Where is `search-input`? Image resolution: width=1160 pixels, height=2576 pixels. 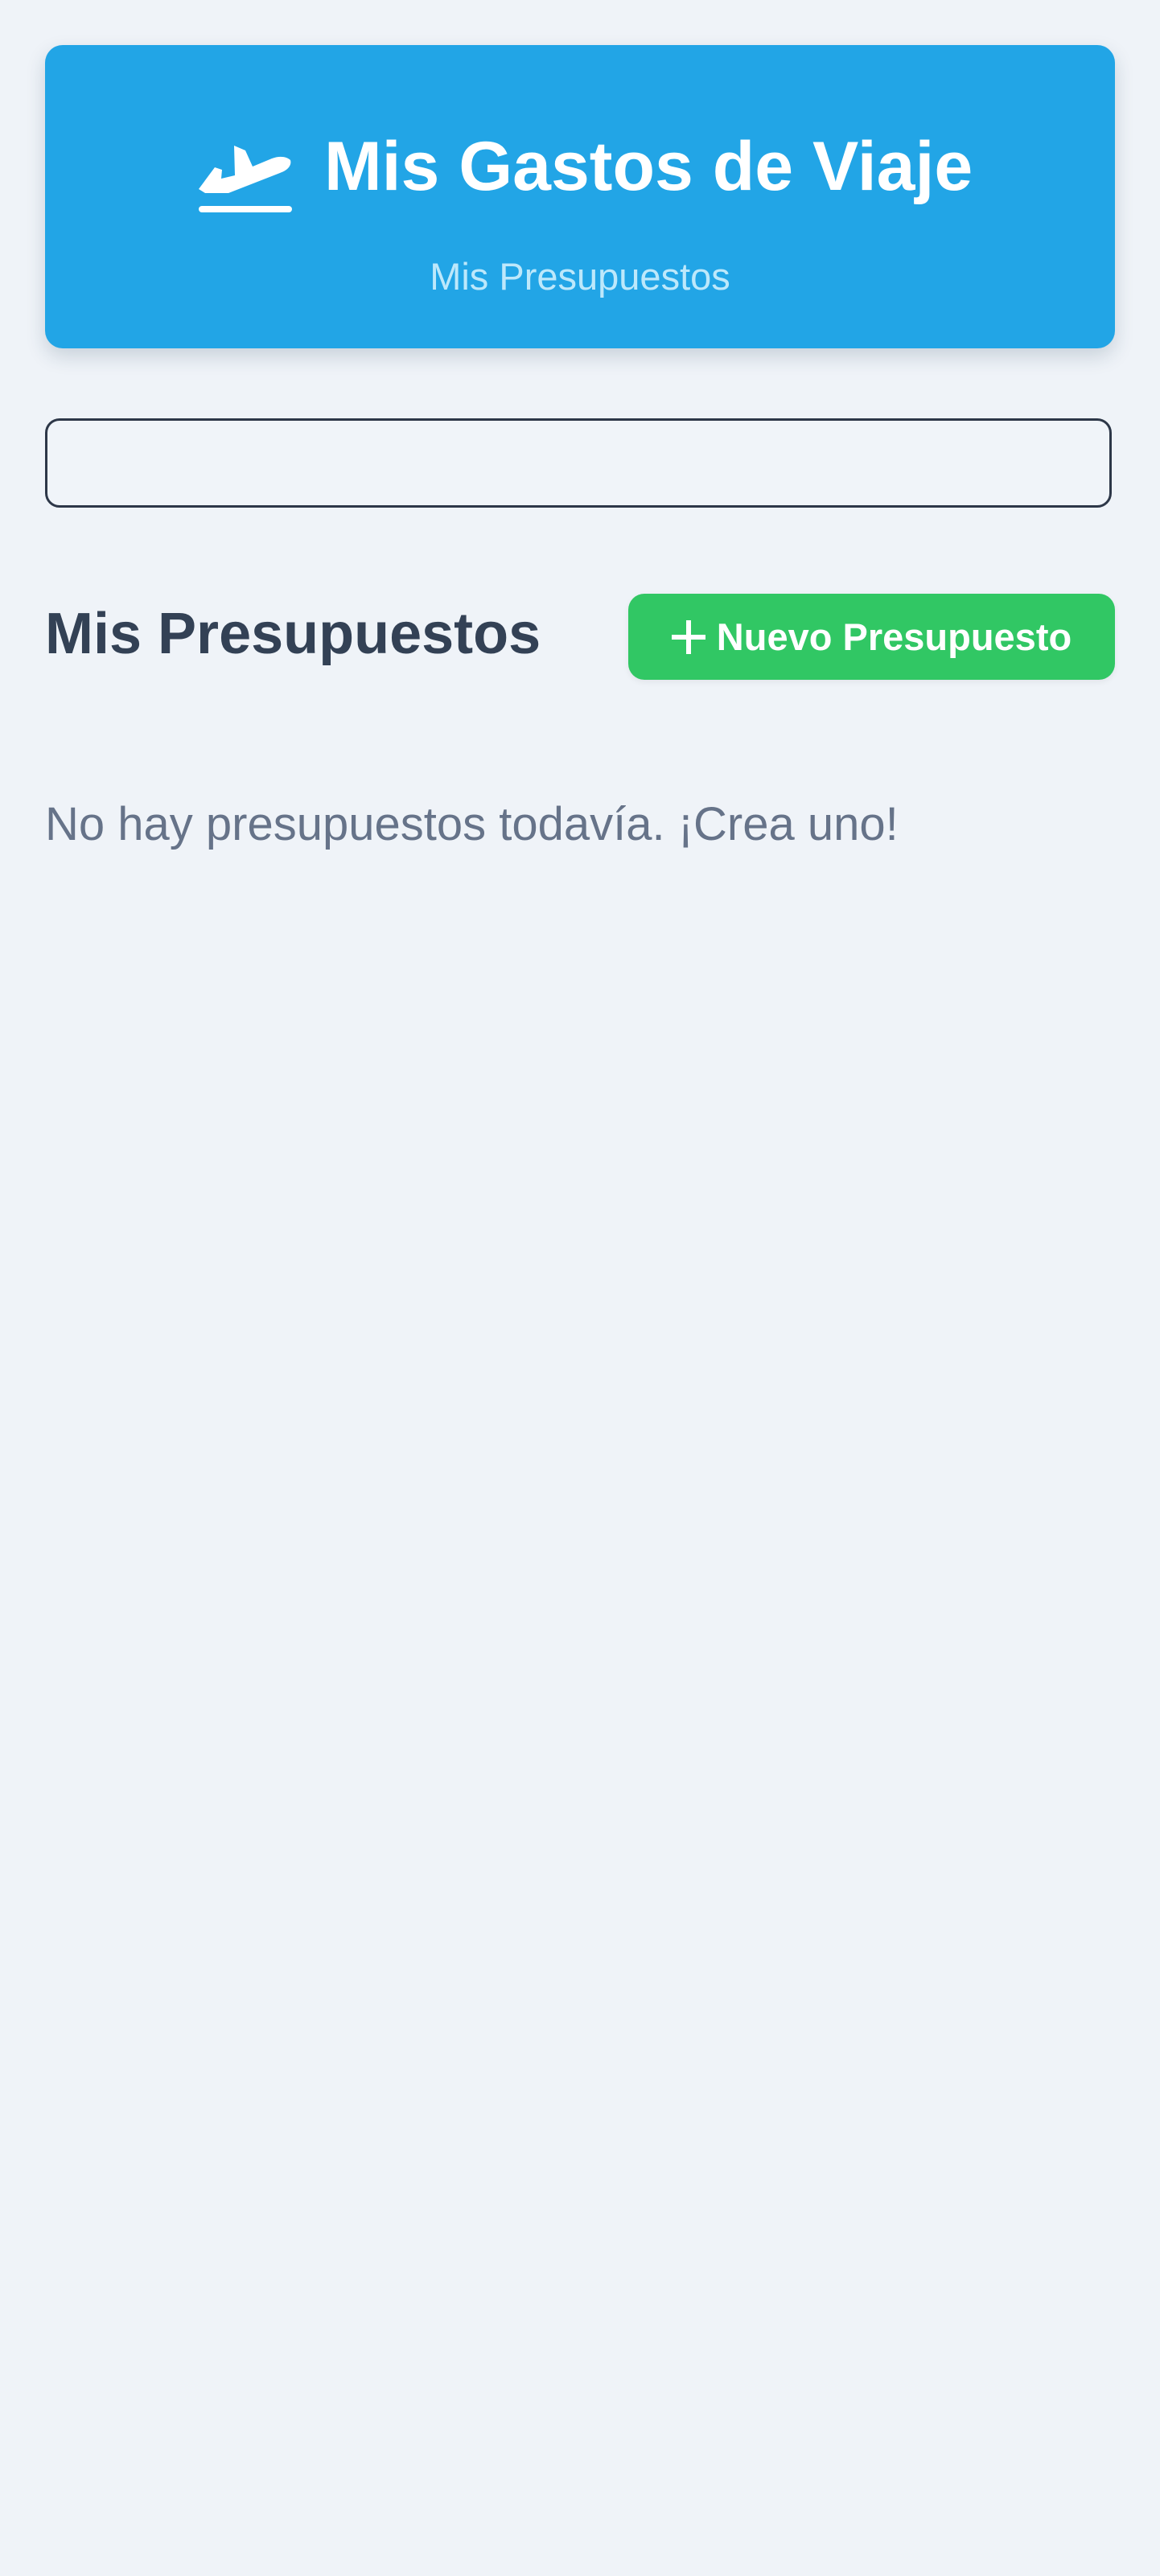 search-input is located at coordinates (578, 463).